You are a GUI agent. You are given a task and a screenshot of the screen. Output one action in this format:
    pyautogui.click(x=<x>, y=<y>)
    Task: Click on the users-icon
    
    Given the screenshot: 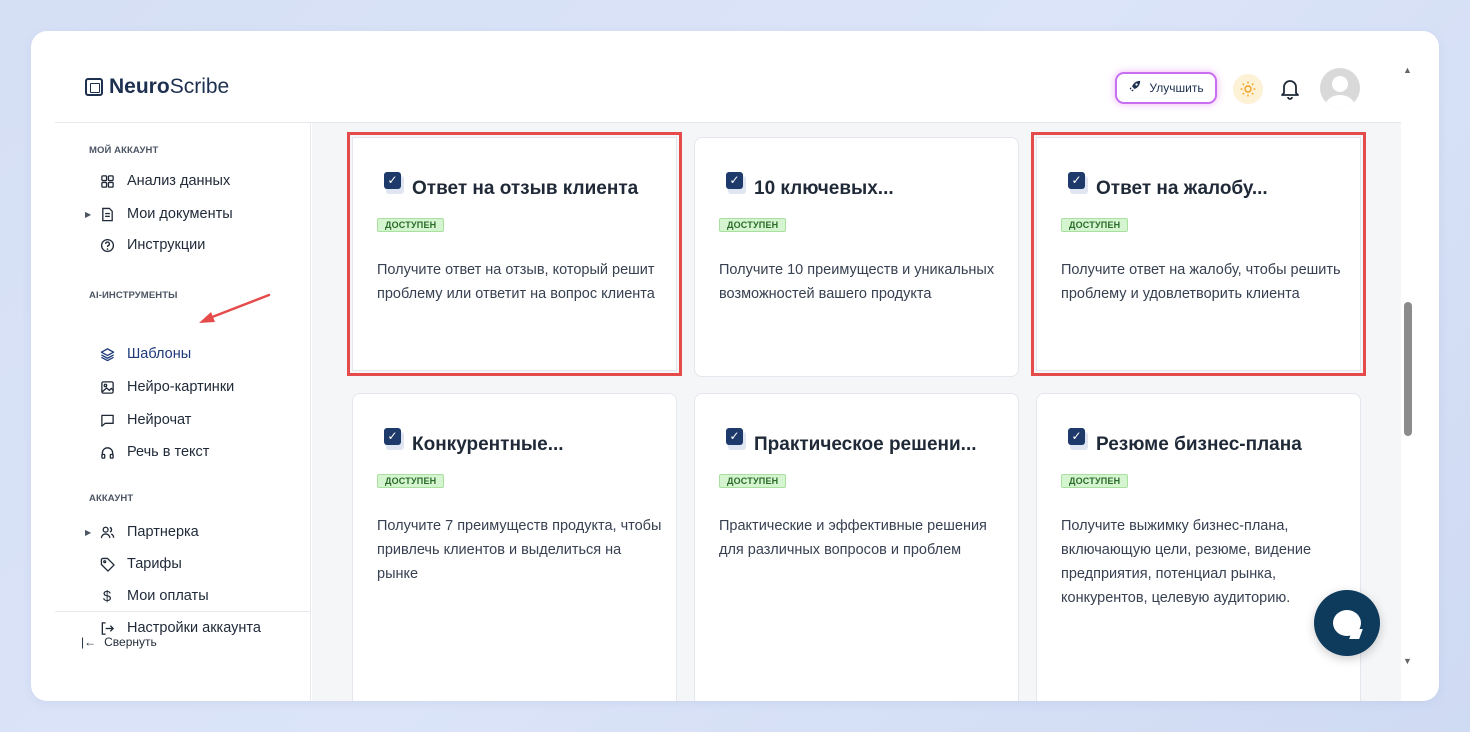 What is the action you would take?
    pyautogui.click(x=107, y=532)
    